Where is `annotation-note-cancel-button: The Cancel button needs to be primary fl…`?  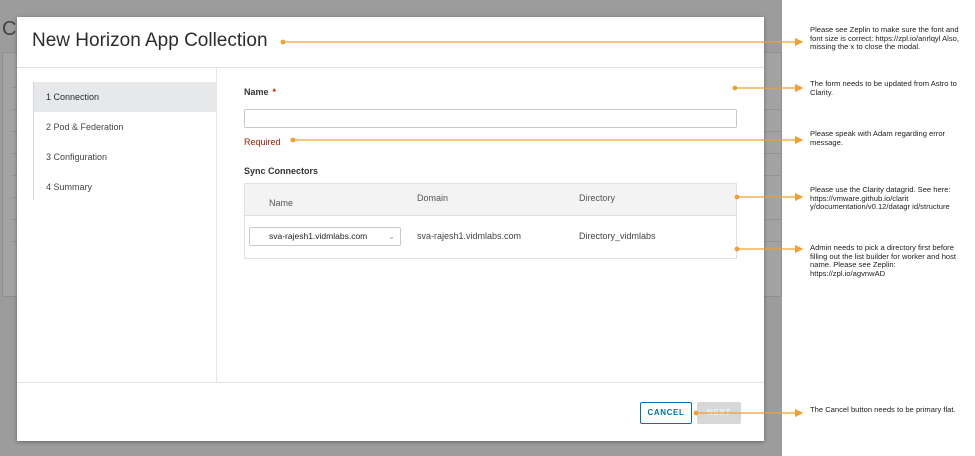 annotation-note-cancel-button: The Cancel button needs to be primary fl… is located at coordinates (883, 409).